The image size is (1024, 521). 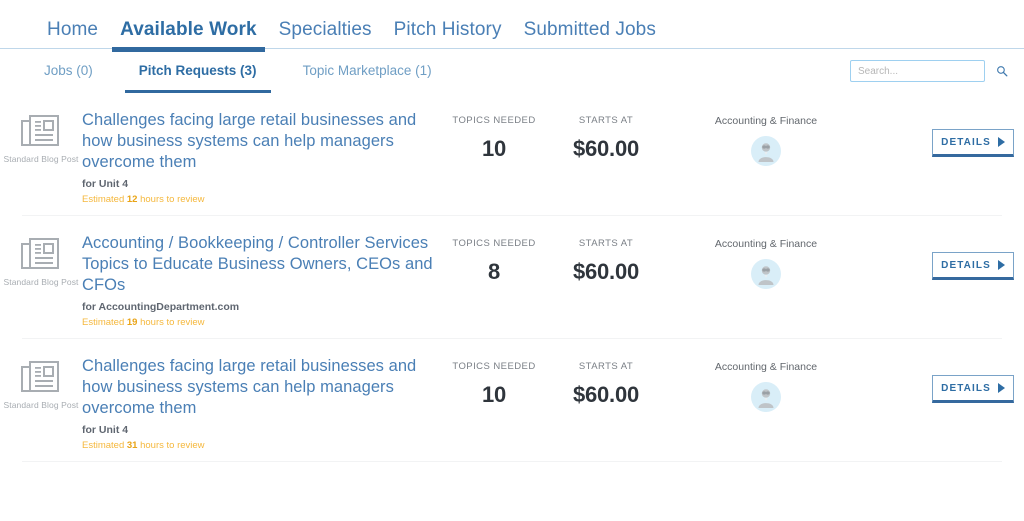 I want to click on search-icon, so click(x=1002, y=71).